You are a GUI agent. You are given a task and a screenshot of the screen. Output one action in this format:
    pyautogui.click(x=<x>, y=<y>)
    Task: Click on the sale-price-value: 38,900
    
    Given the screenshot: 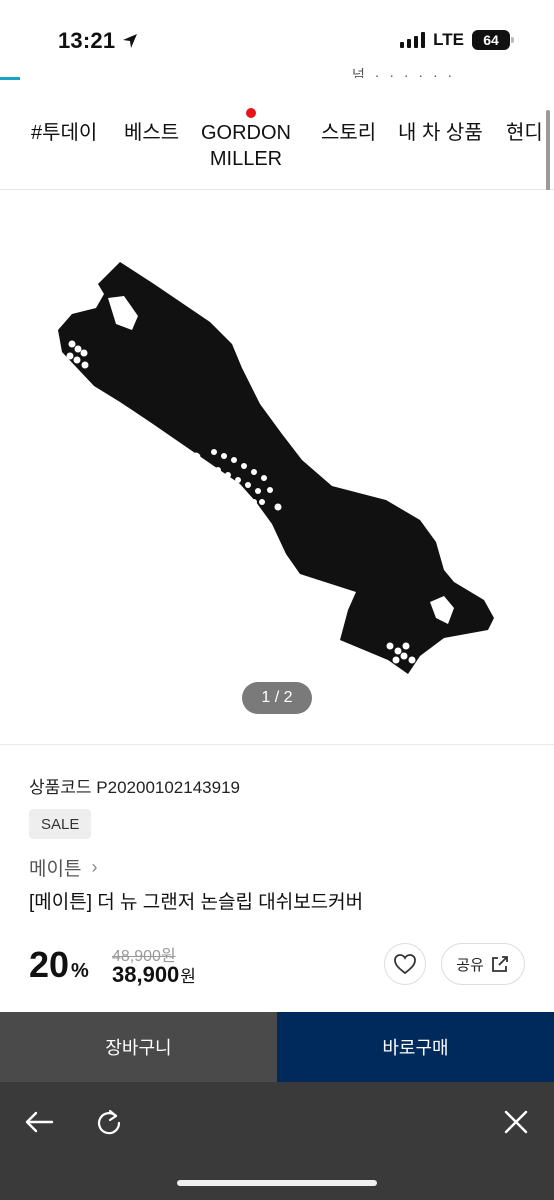 What is the action you would take?
    pyautogui.click(x=146, y=974)
    